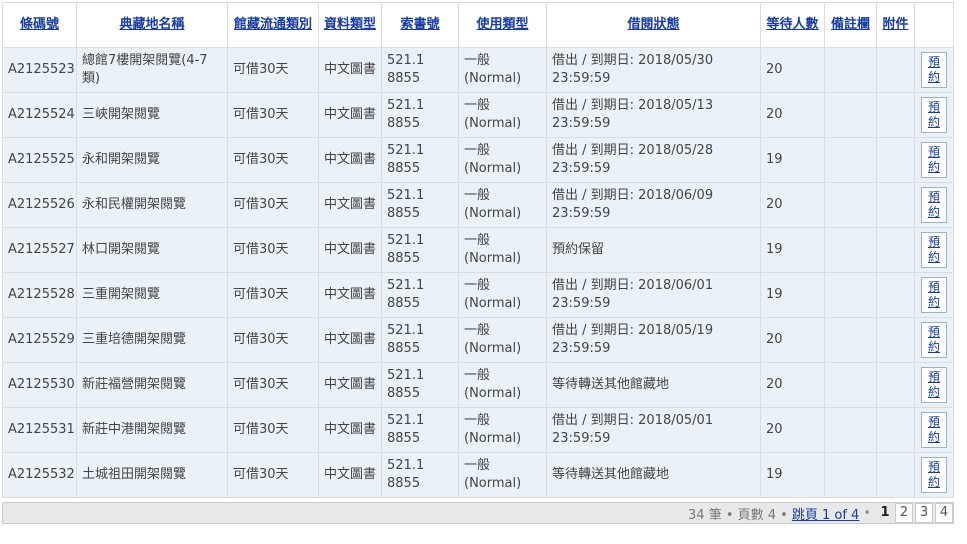 The width and height of the screenshot is (967, 544). Describe the element at coordinates (503, 25) in the screenshot. I see `header-usage-type: 使用類型` at that location.